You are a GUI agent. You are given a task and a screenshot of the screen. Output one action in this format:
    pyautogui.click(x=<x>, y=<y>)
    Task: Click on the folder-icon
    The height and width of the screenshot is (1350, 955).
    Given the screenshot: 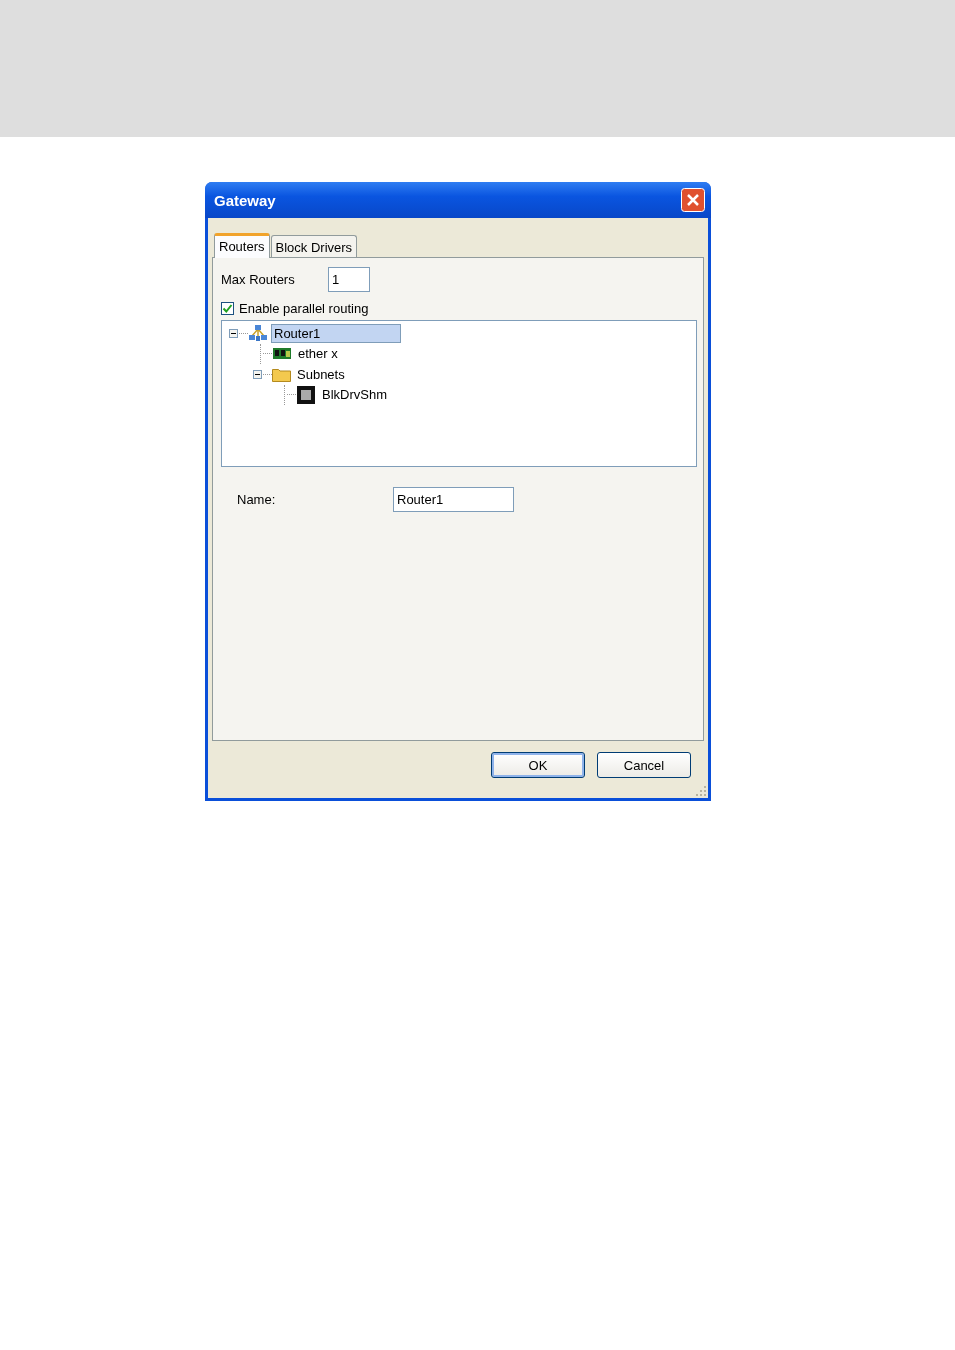 What is the action you would take?
    pyautogui.click(x=281, y=374)
    